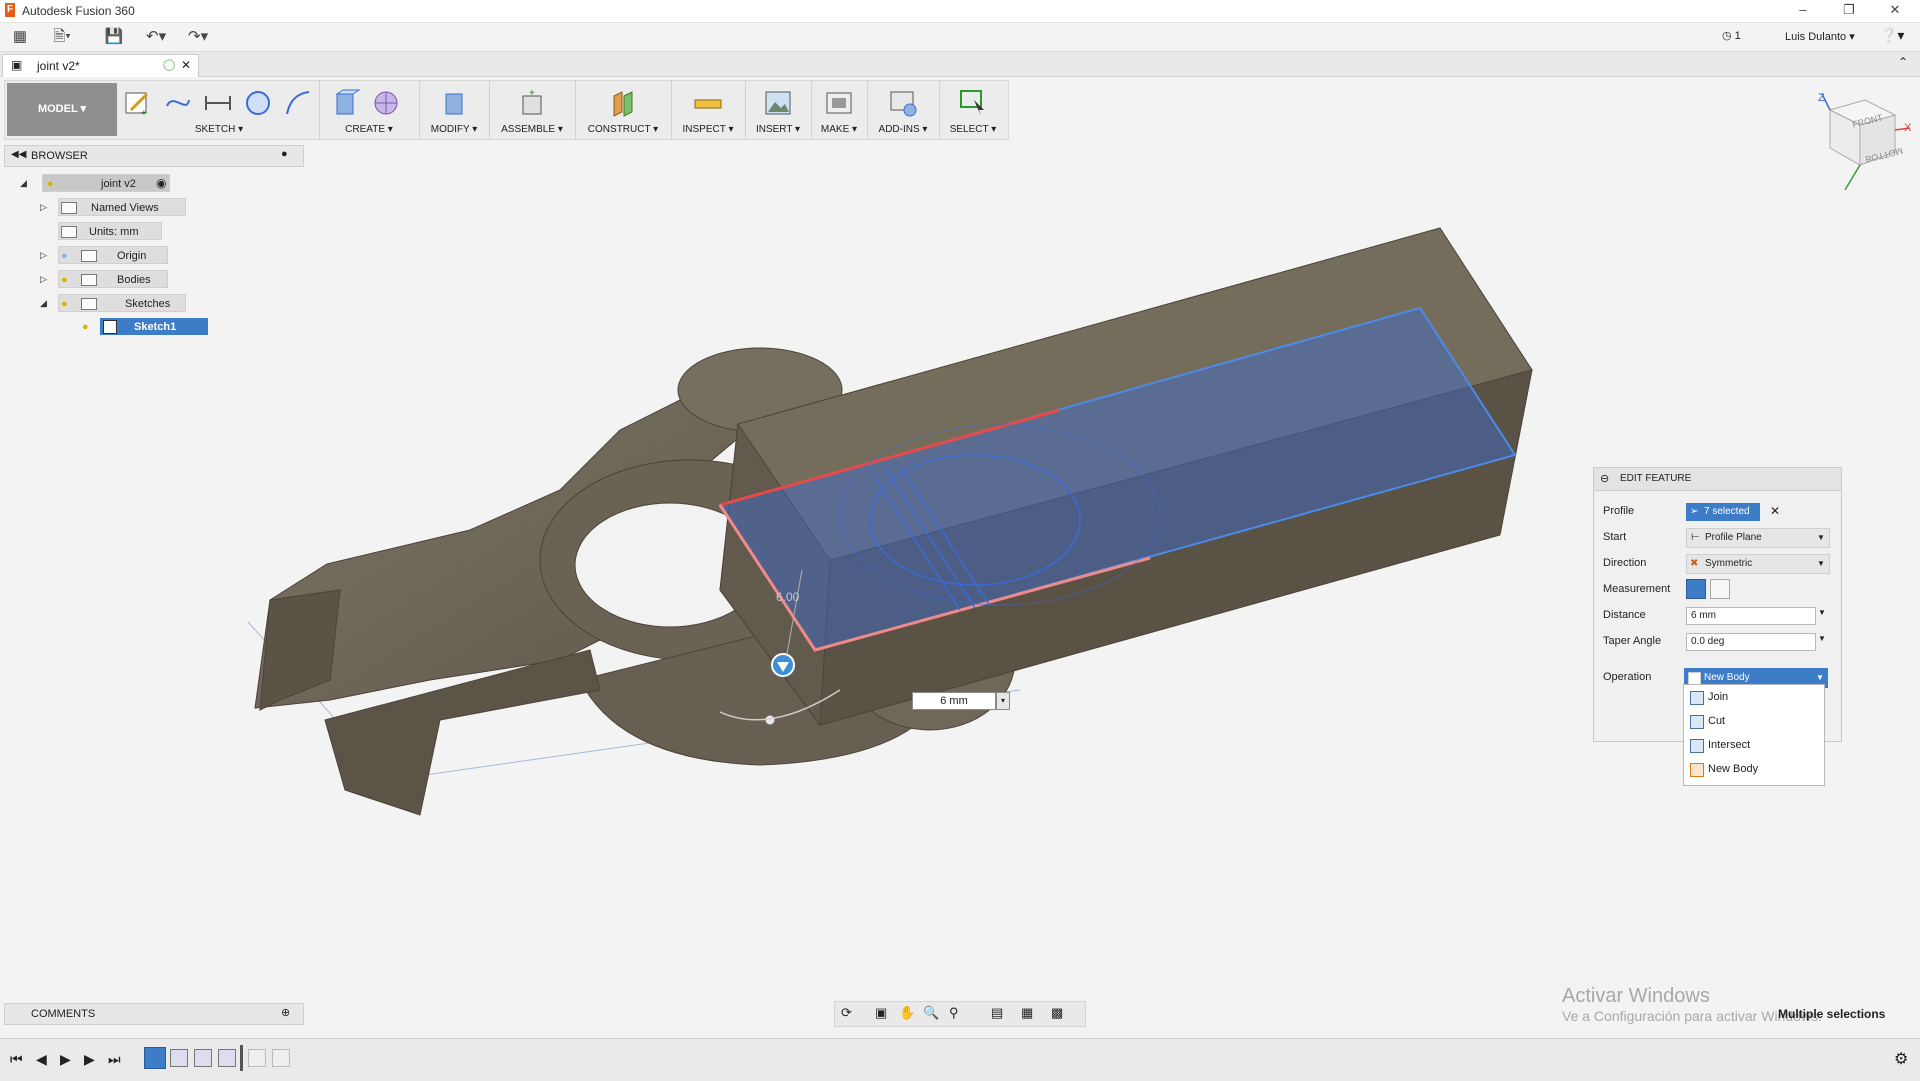 This screenshot has height=1081, width=1920. What do you see at coordinates (1731, 35) in the screenshot?
I see `job-status: ◷ 1` at bounding box center [1731, 35].